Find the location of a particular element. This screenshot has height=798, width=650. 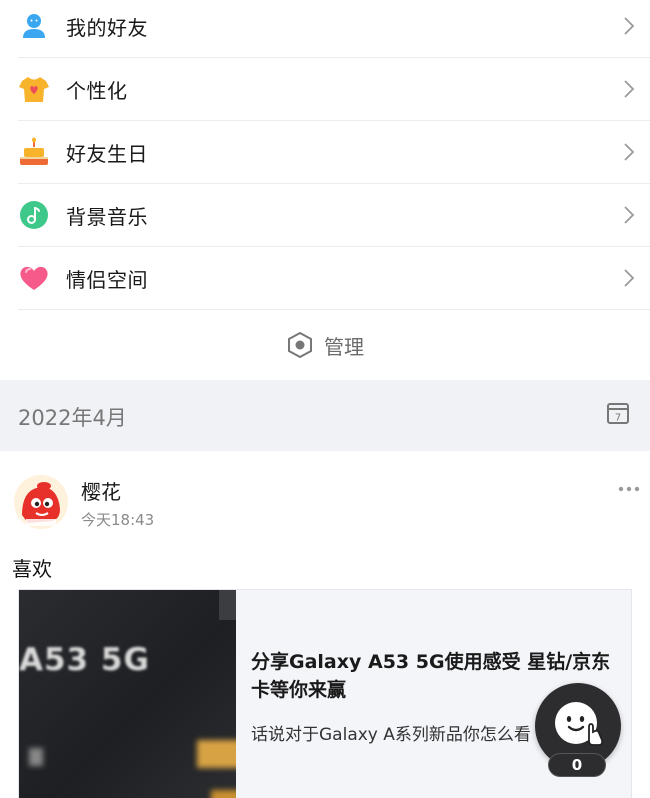

music-icon is located at coordinates (34, 215).